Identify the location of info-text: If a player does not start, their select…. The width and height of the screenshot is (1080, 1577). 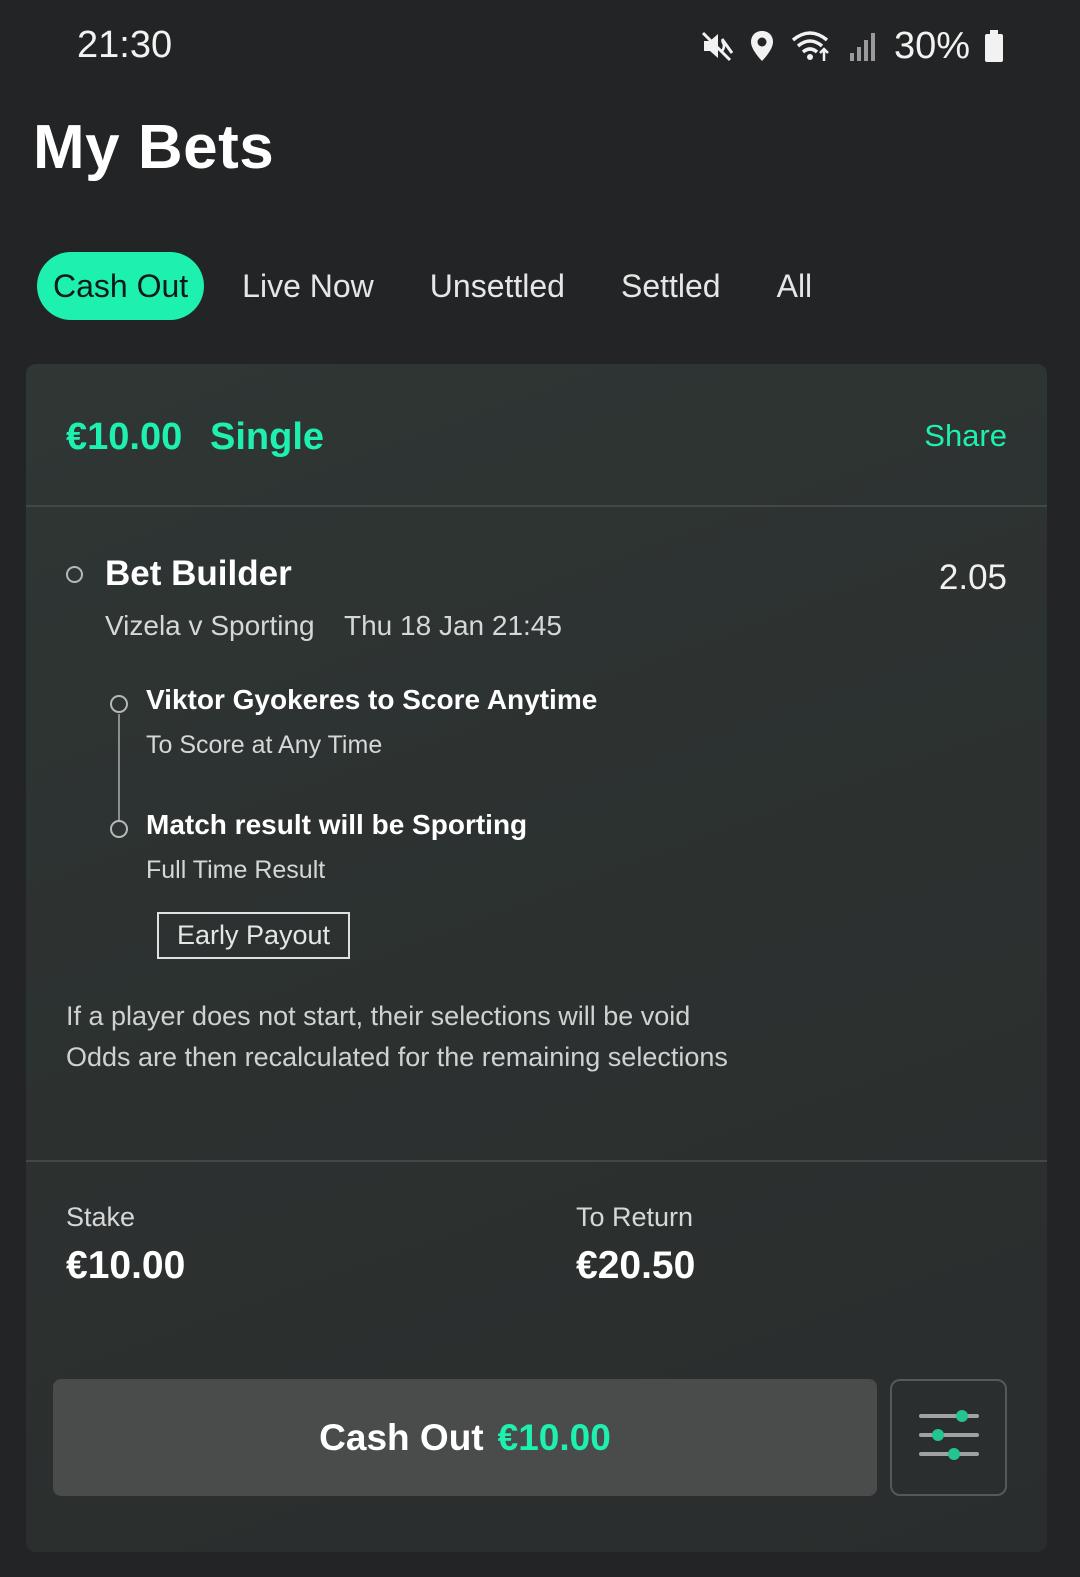
(378, 1016).